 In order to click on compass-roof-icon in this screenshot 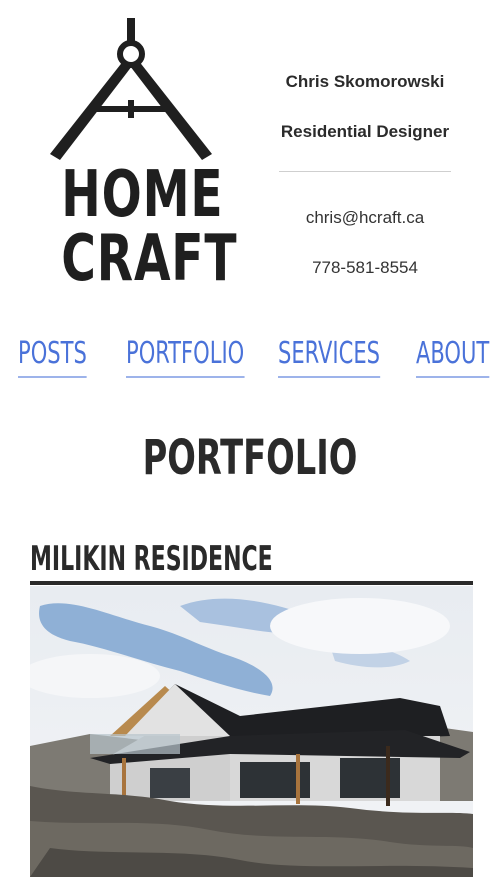, I will do `click(131, 89)`.